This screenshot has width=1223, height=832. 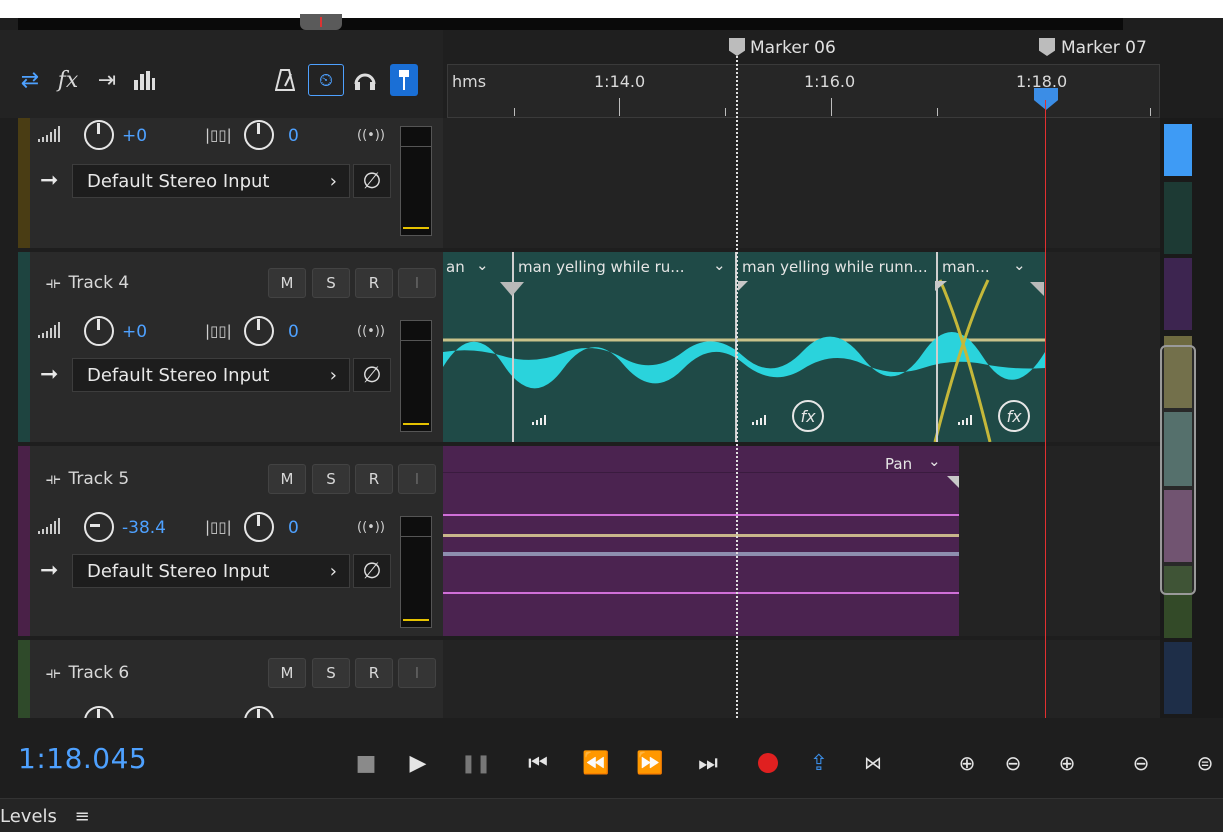 I want to click on panel-menu-icon: ≡, so click(x=82, y=816).